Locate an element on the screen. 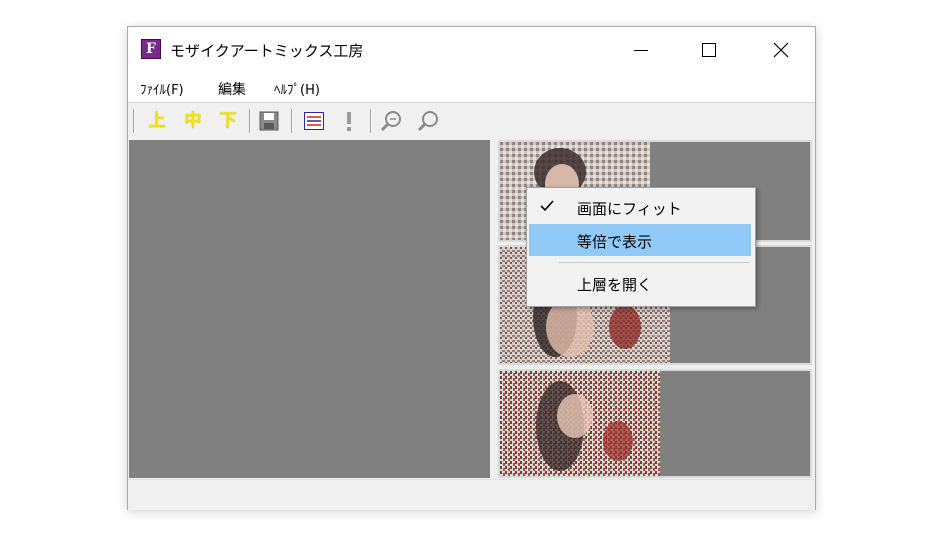  context-item-open-upper-layer: 上層を開く is located at coordinates (640, 283).